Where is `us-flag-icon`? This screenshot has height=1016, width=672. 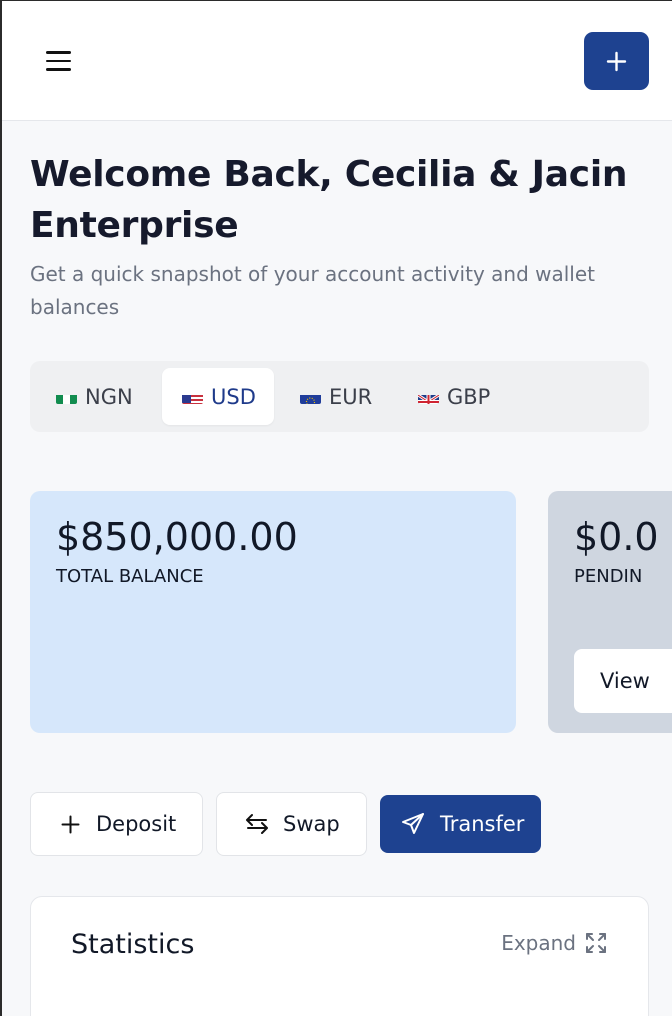 us-flag-icon is located at coordinates (192, 397).